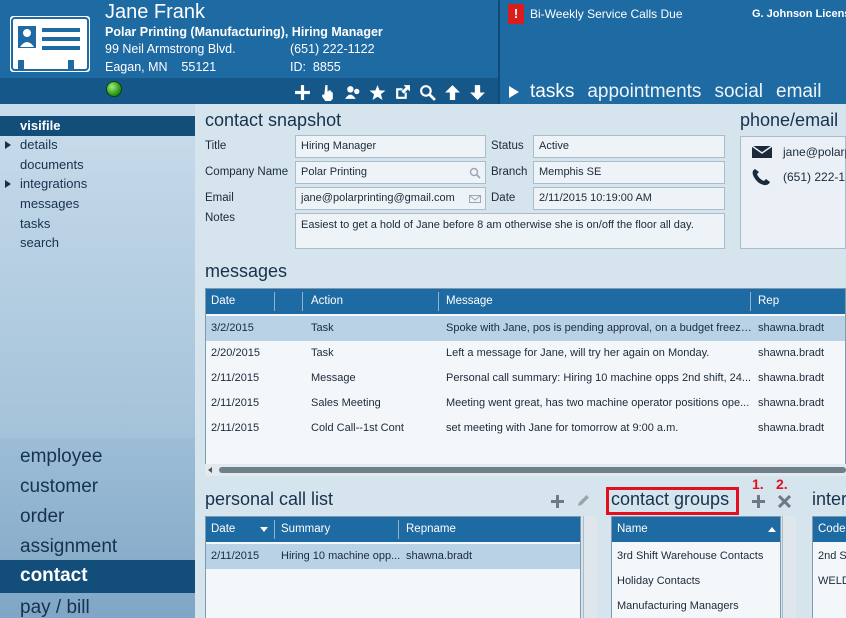  What do you see at coordinates (97, 224) in the screenshot?
I see `sidebar-item-tasks: tasks` at bounding box center [97, 224].